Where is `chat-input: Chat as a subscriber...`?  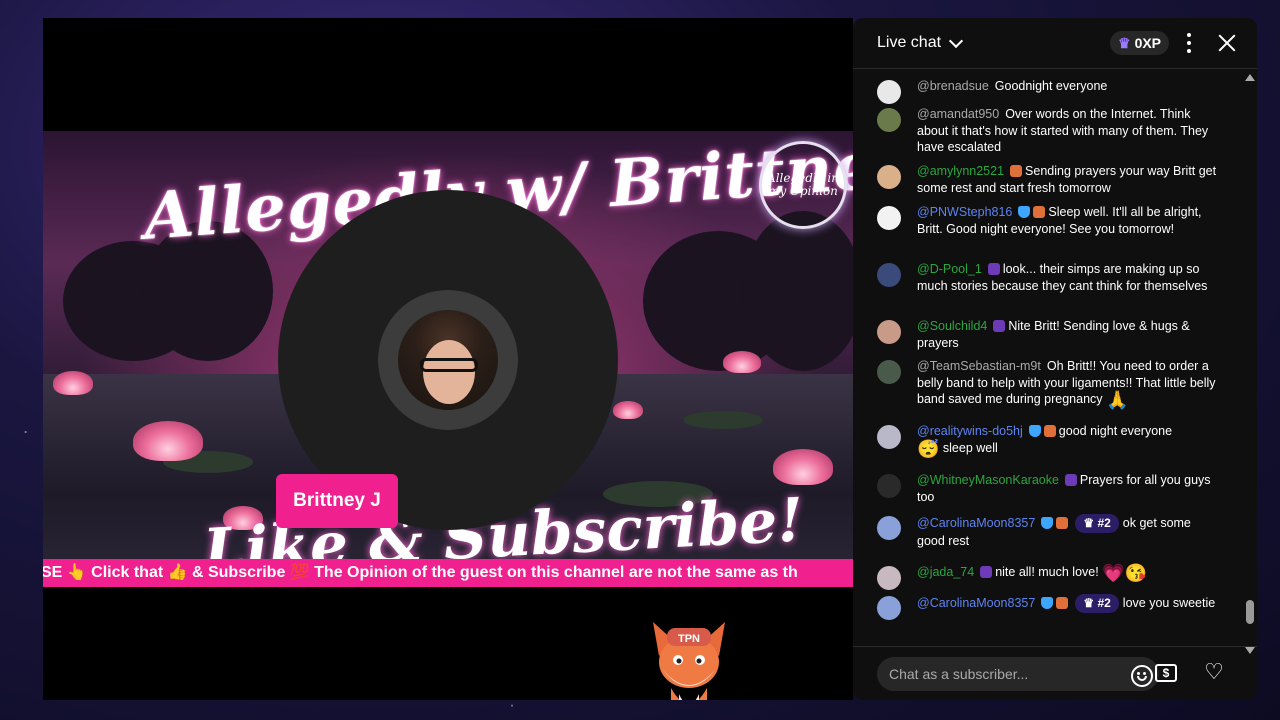
chat-input: Chat as a subscriber... is located at coordinates (1018, 674).